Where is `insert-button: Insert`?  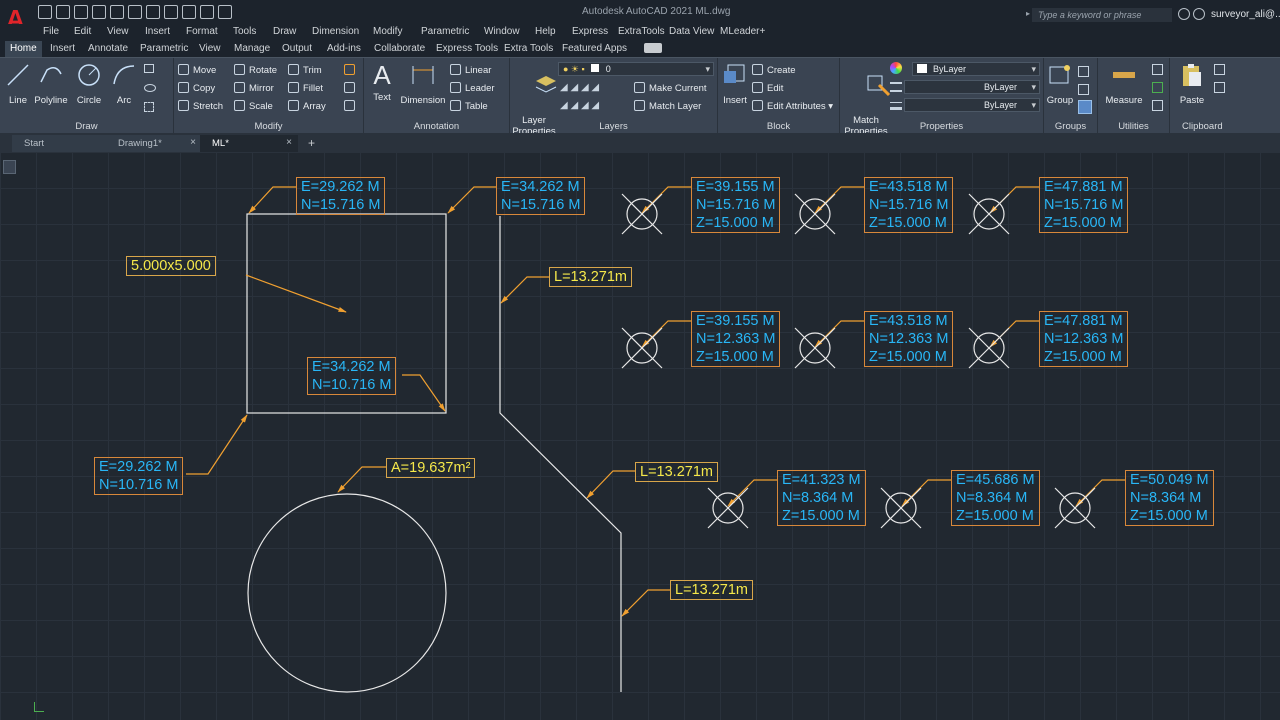 insert-button: Insert is located at coordinates (735, 84).